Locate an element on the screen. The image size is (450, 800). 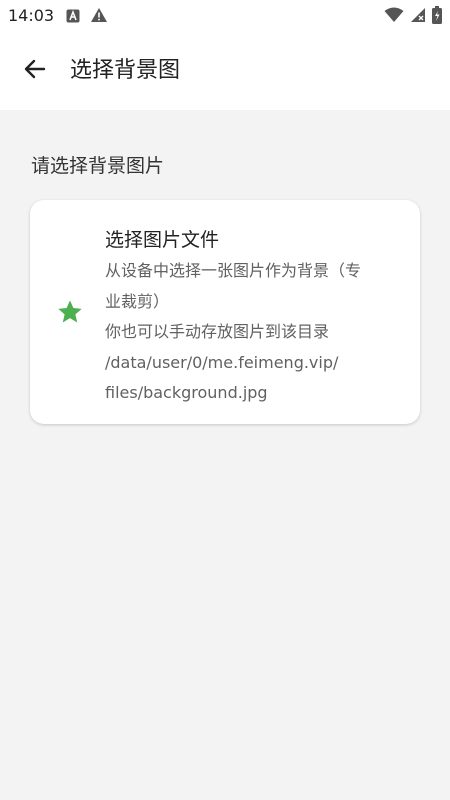
status-right-icons is located at coordinates (413, 17).